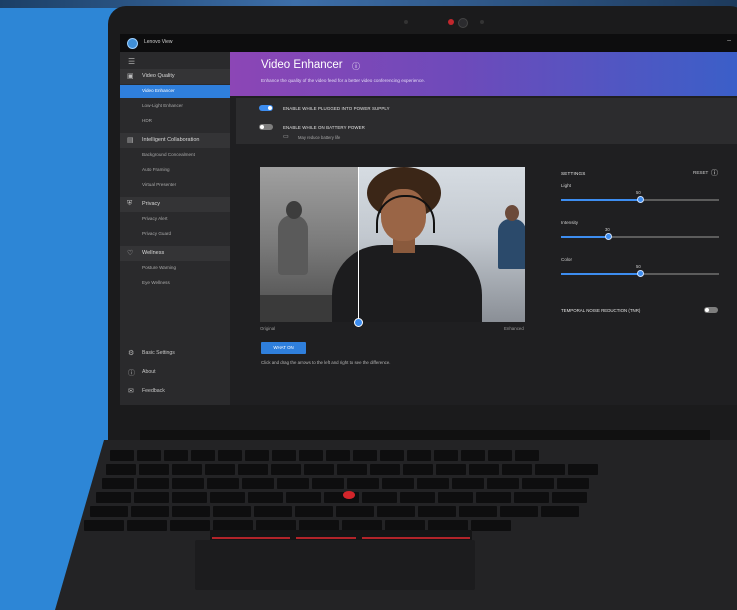 This screenshot has height=610, width=737. What do you see at coordinates (175, 121) in the screenshot?
I see `sidebar-item-hdr: HDR` at bounding box center [175, 121].